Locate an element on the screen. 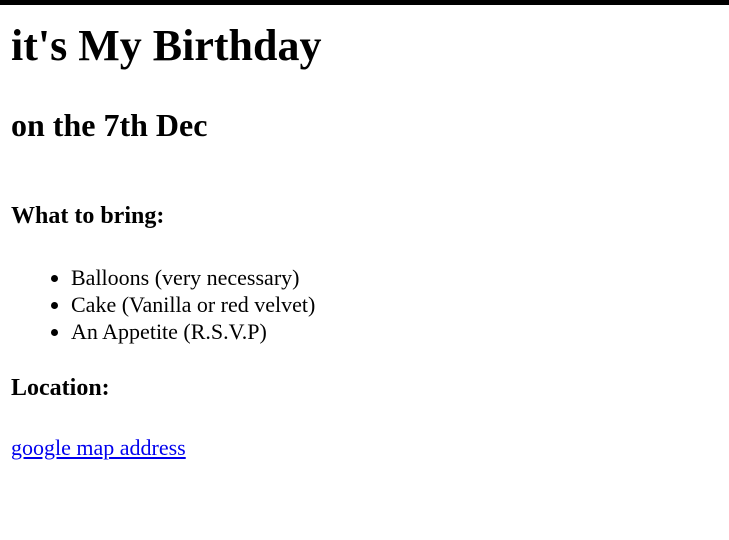  location-heading: Location: is located at coordinates (60, 388).